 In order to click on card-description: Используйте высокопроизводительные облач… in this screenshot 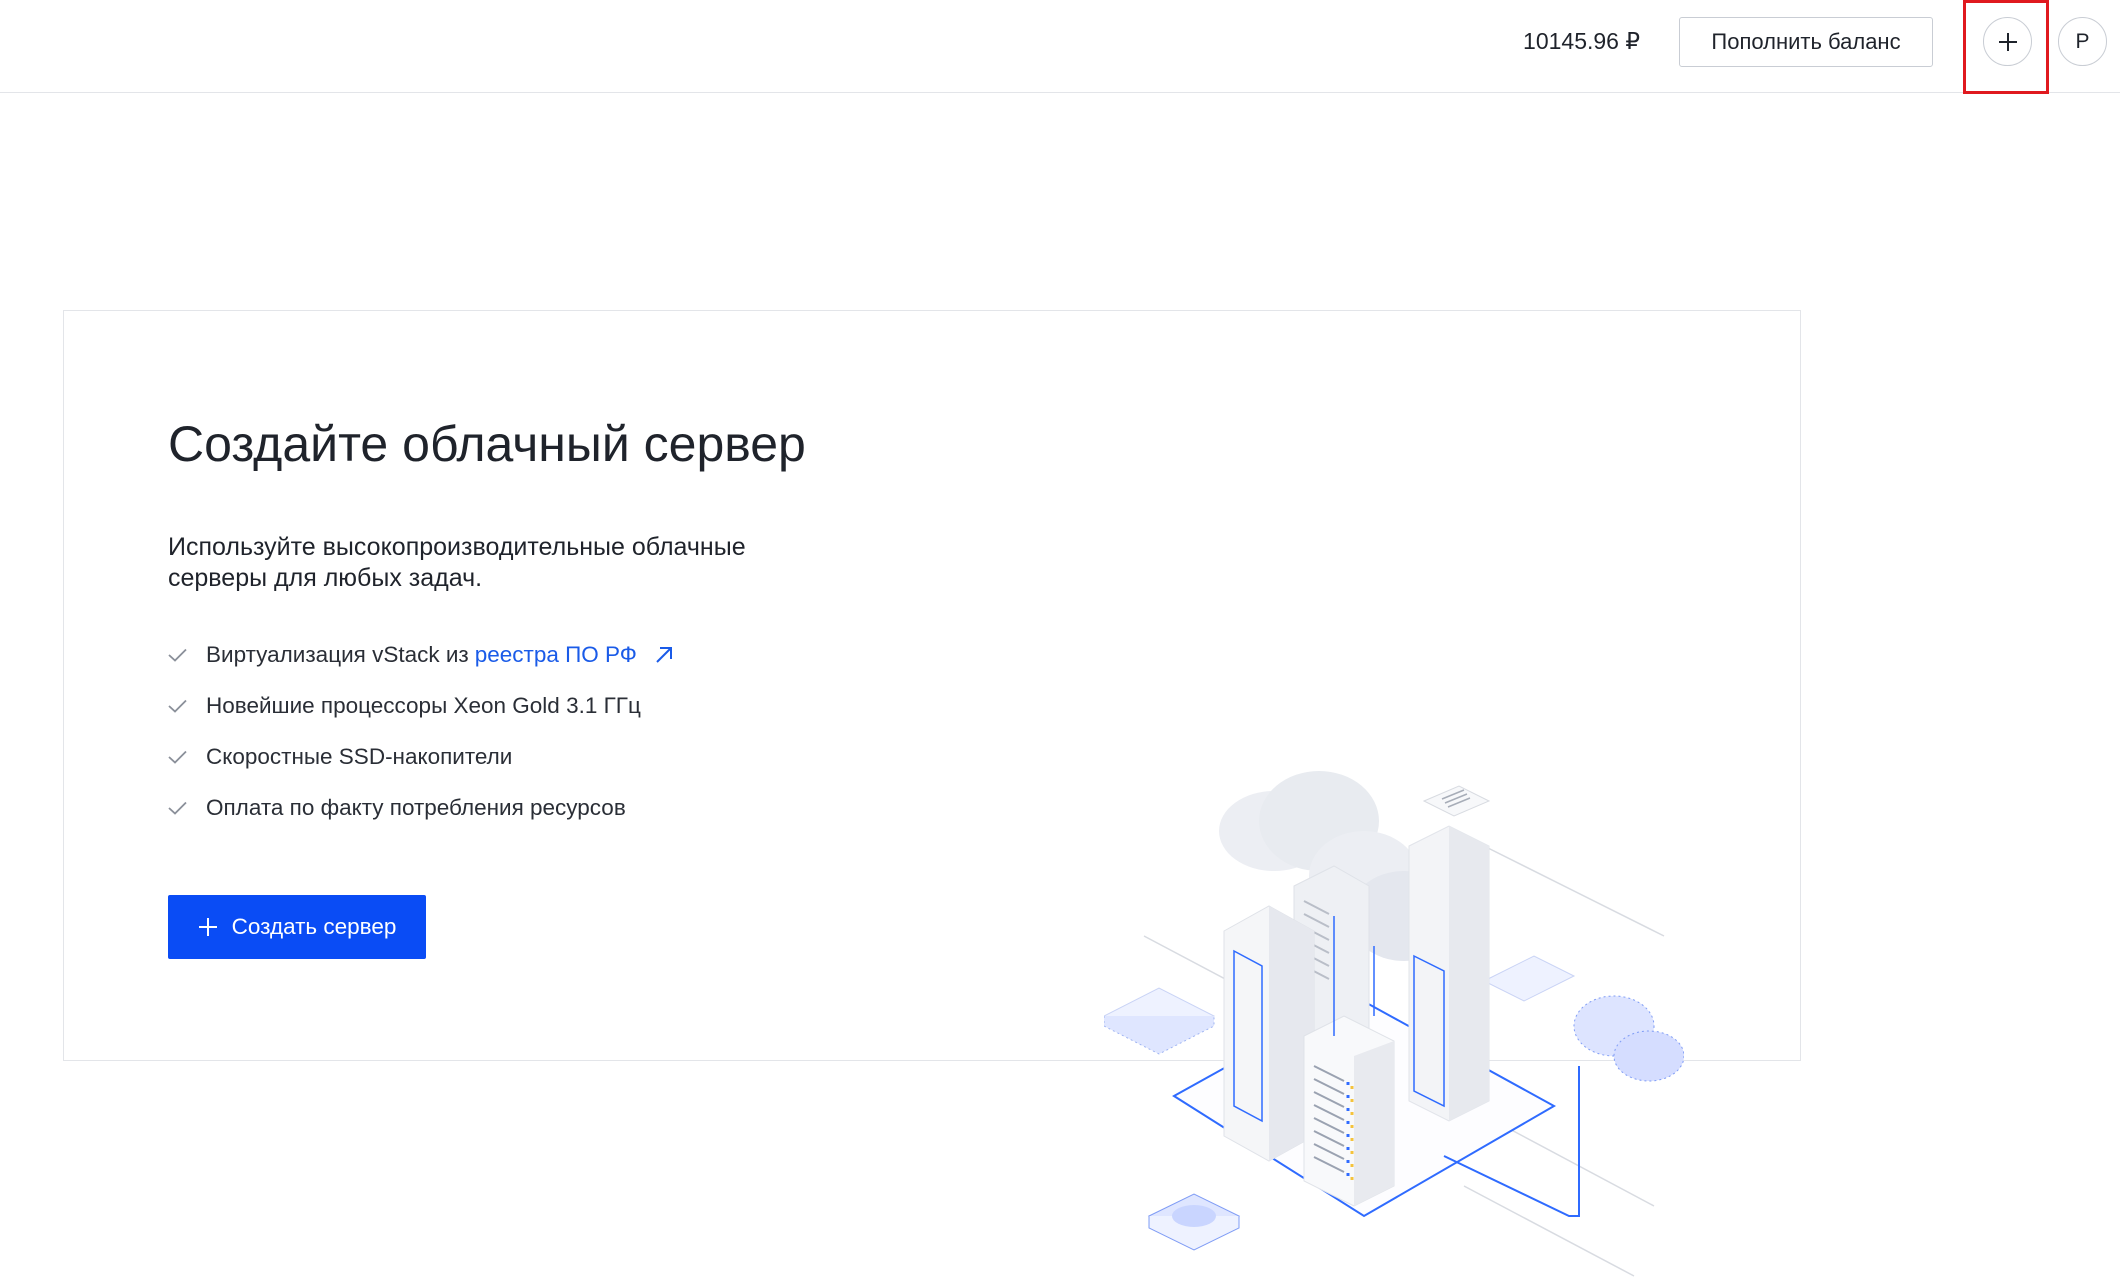, I will do `click(457, 562)`.